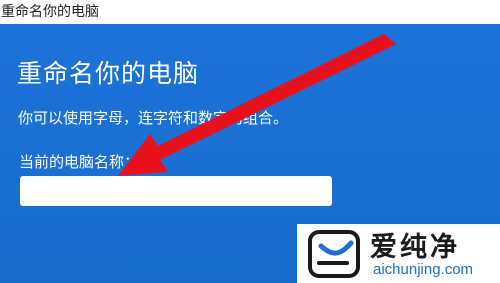 The width and height of the screenshot is (500, 283). Describe the element at coordinates (334, 254) in the screenshot. I see `aichunjing-logo-icon` at that location.